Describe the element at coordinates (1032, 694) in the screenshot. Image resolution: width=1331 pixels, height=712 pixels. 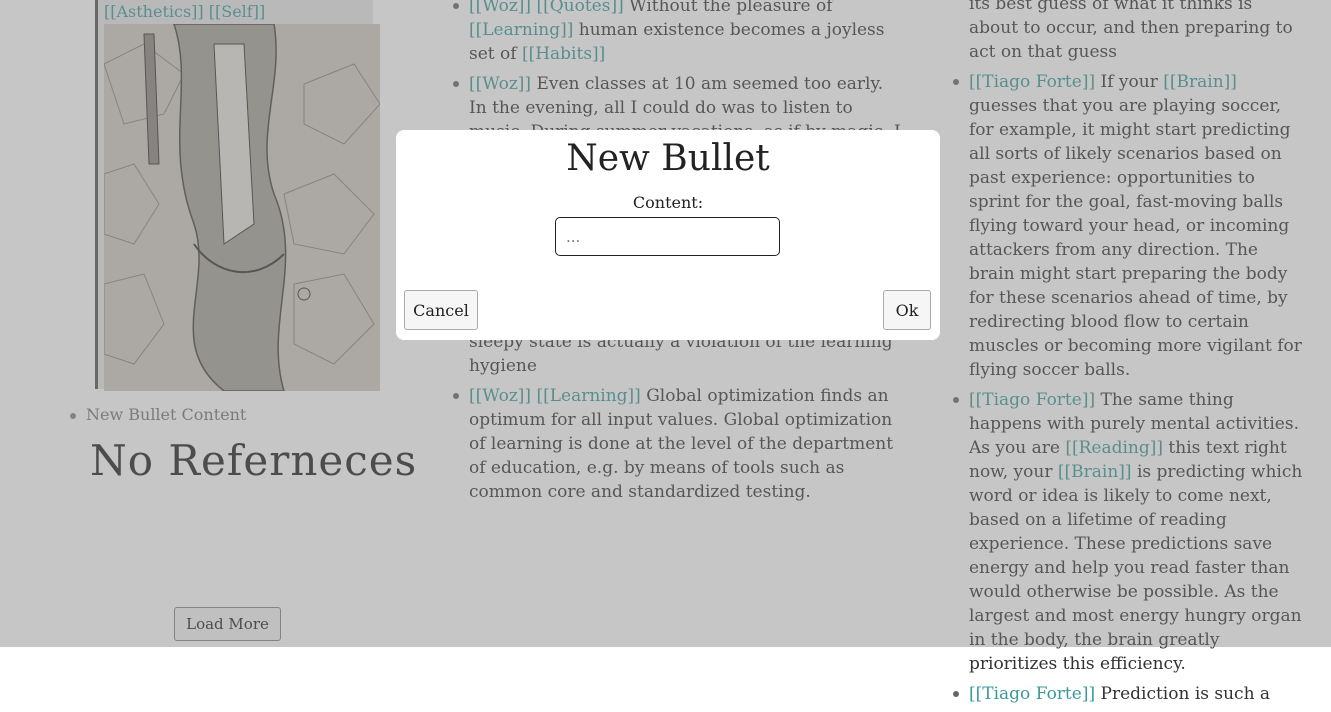
I see `tag-link: [[Tiago Forte]]` at that location.